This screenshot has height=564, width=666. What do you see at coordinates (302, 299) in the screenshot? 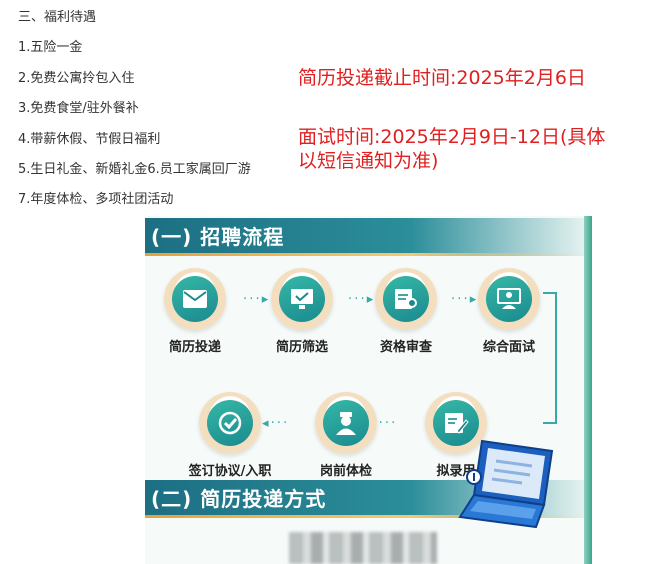
I see `screen-check-icon` at bounding box center [302, 299].